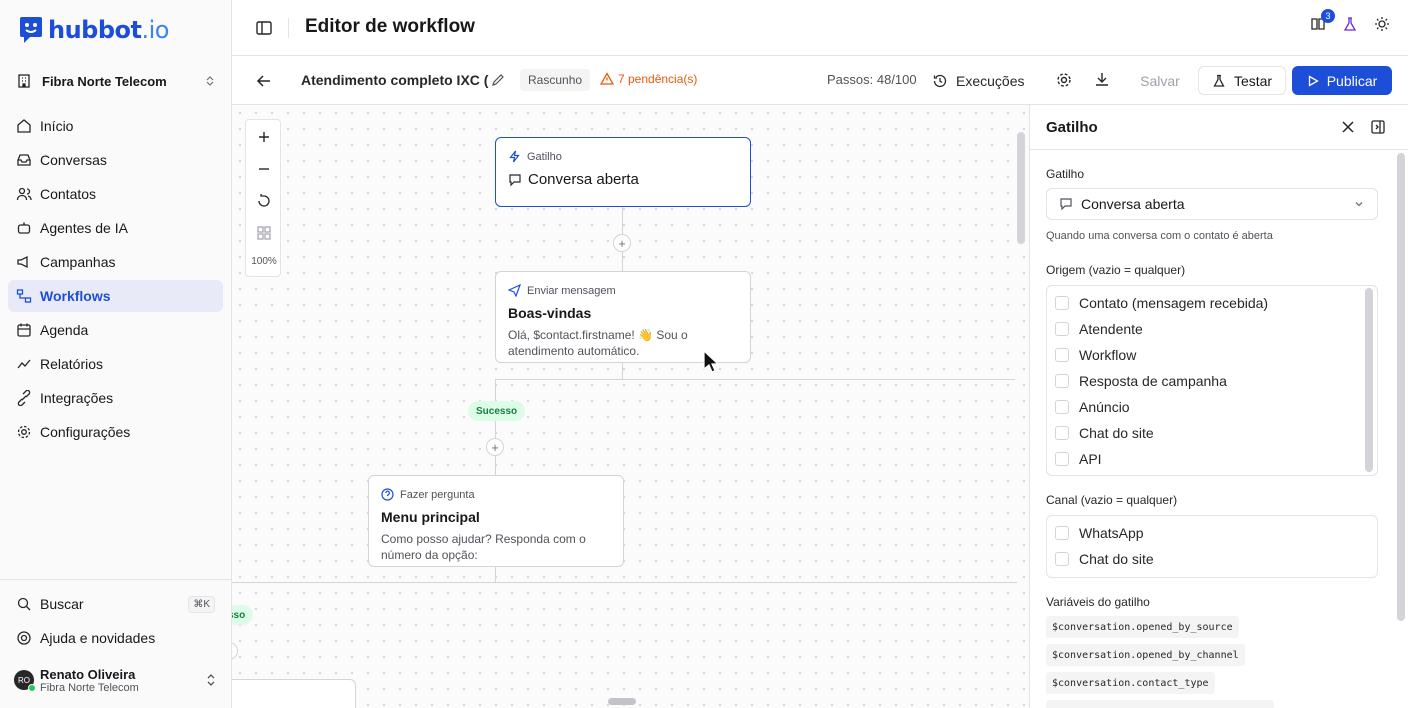  What do you see at coordinates (1212, 355) in the screenshot?
I see `origin-option: Workflow` at bounding box center [1212, 355].